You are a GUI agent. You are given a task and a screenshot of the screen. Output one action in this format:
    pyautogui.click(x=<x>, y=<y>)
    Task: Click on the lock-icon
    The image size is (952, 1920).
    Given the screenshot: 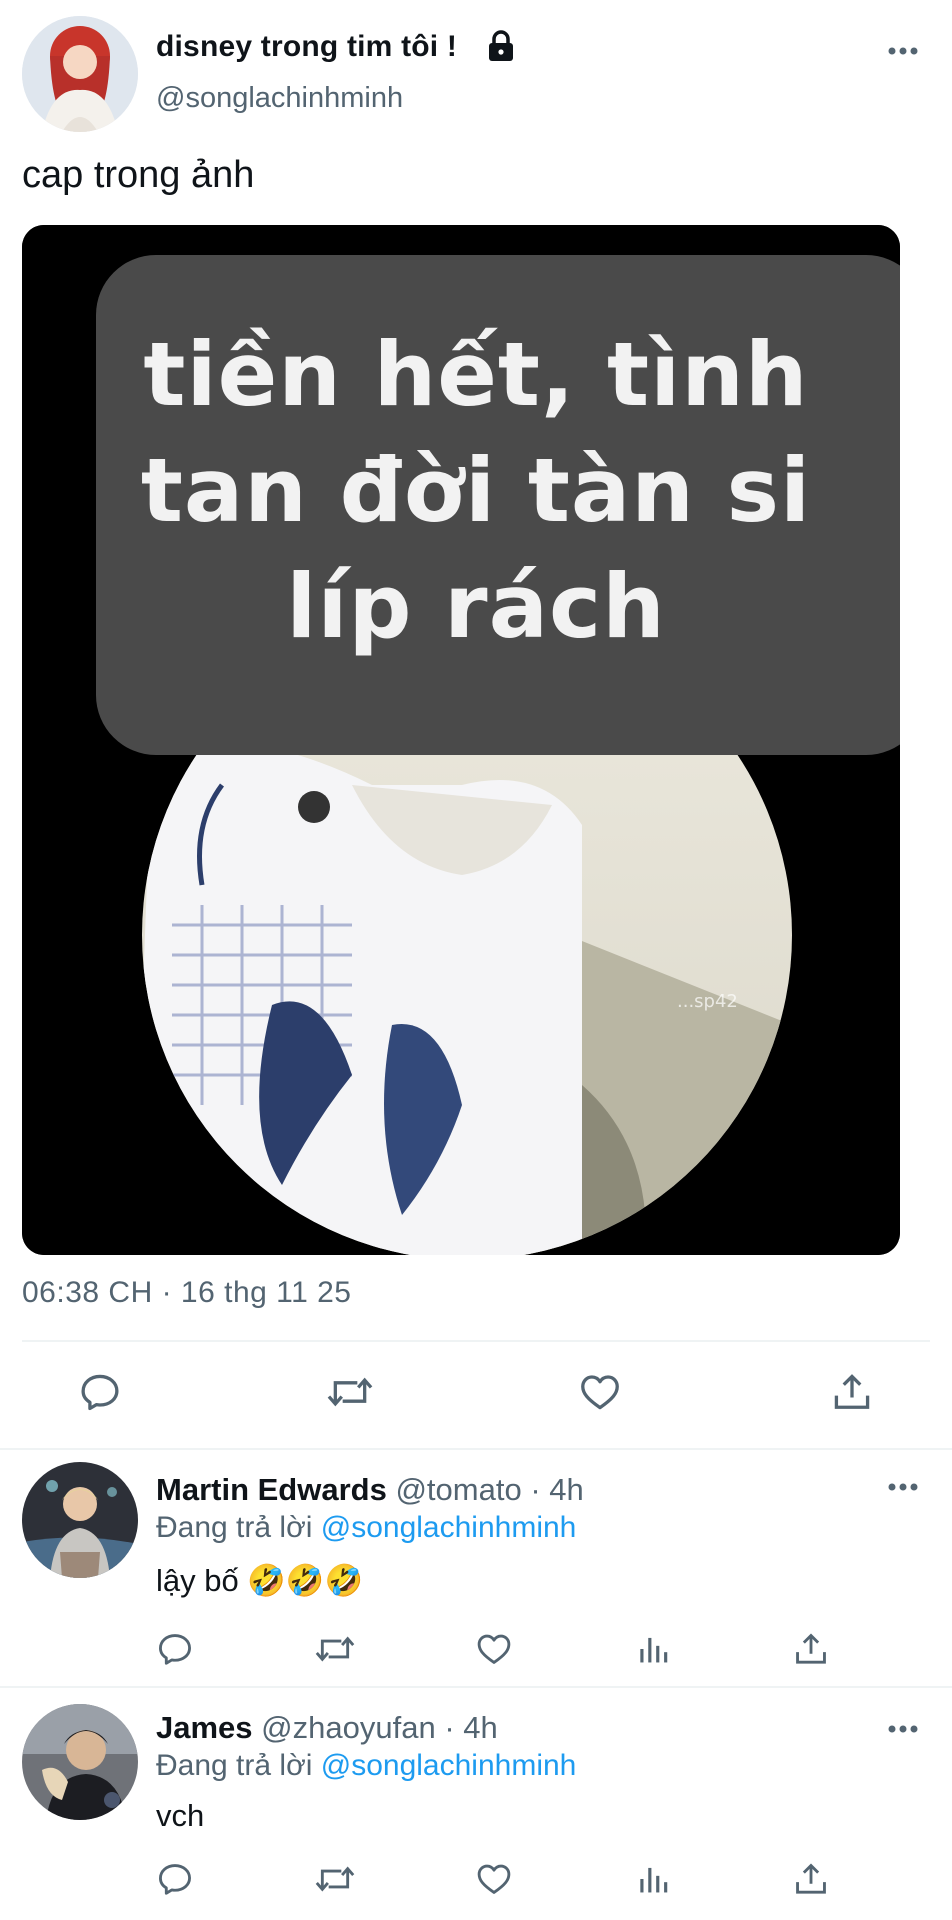 What is the action you would take?
    pyautogui.click(x=501, y=46)
    